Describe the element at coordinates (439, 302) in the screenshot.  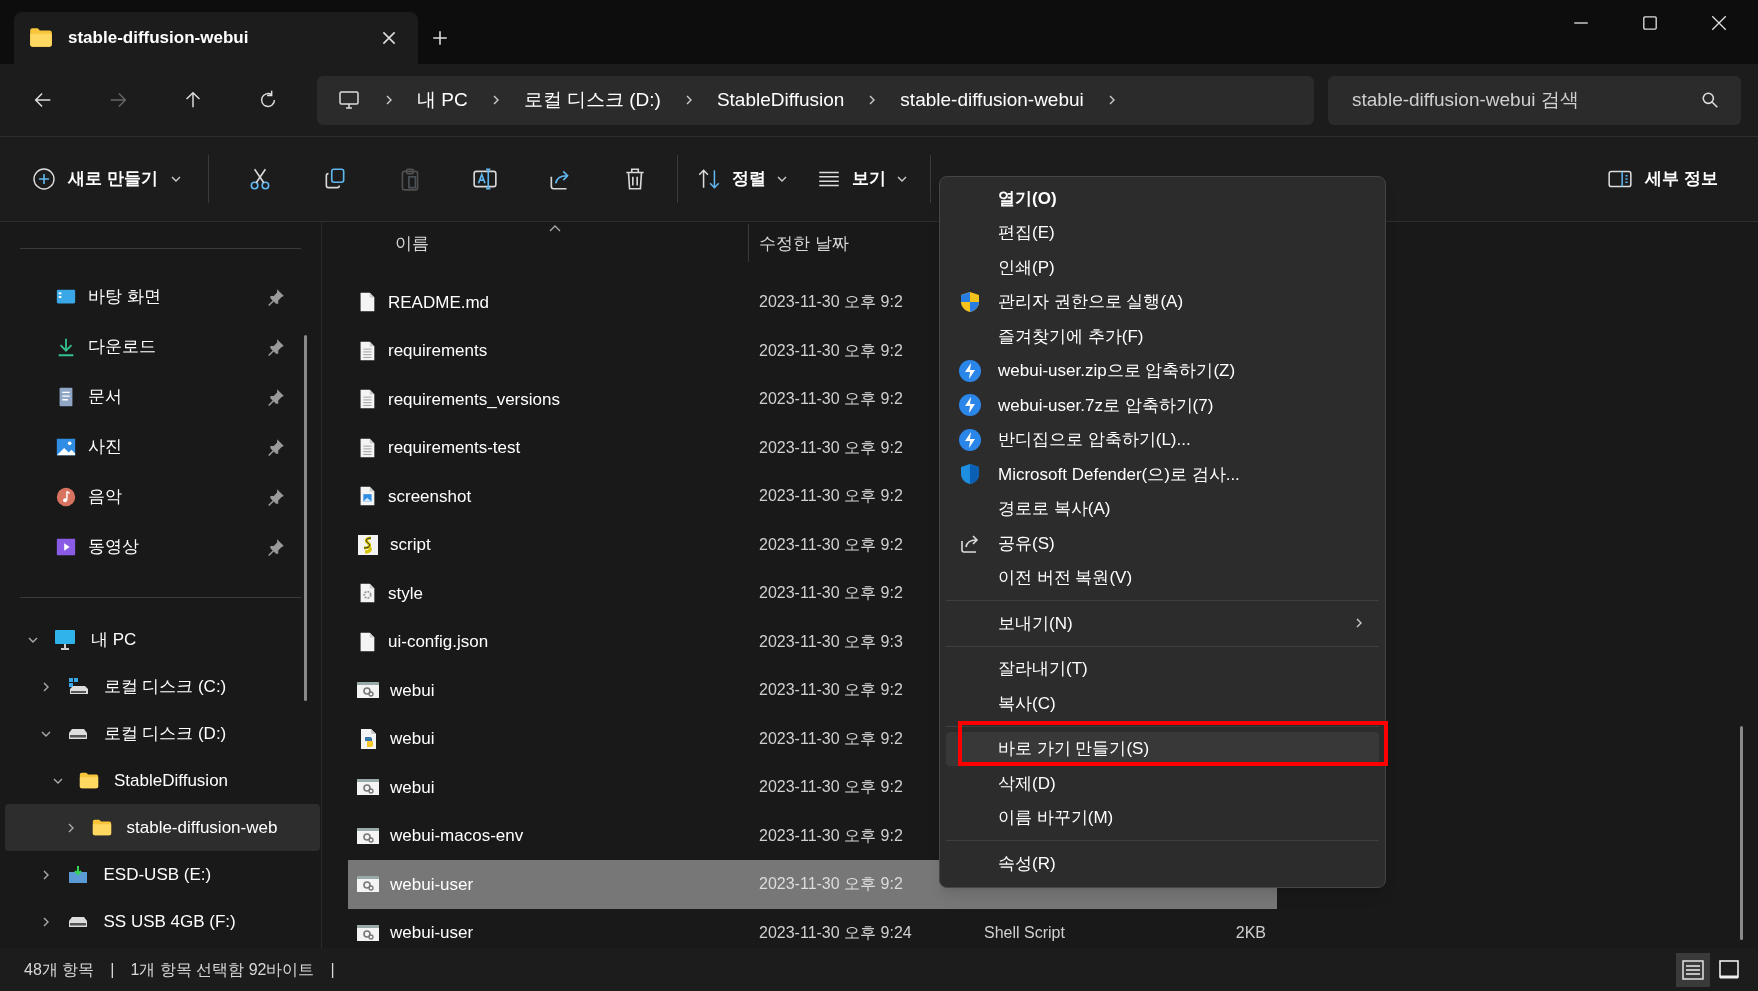
I see `file-name: README.md` at that location.